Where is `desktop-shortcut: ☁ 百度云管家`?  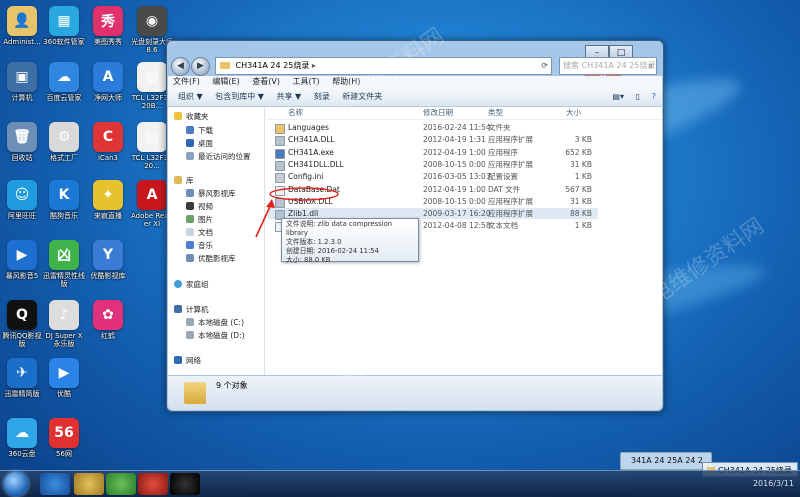 desktop-shortcut: ☁ 百度云管家 is located at coordinates (64, 82).